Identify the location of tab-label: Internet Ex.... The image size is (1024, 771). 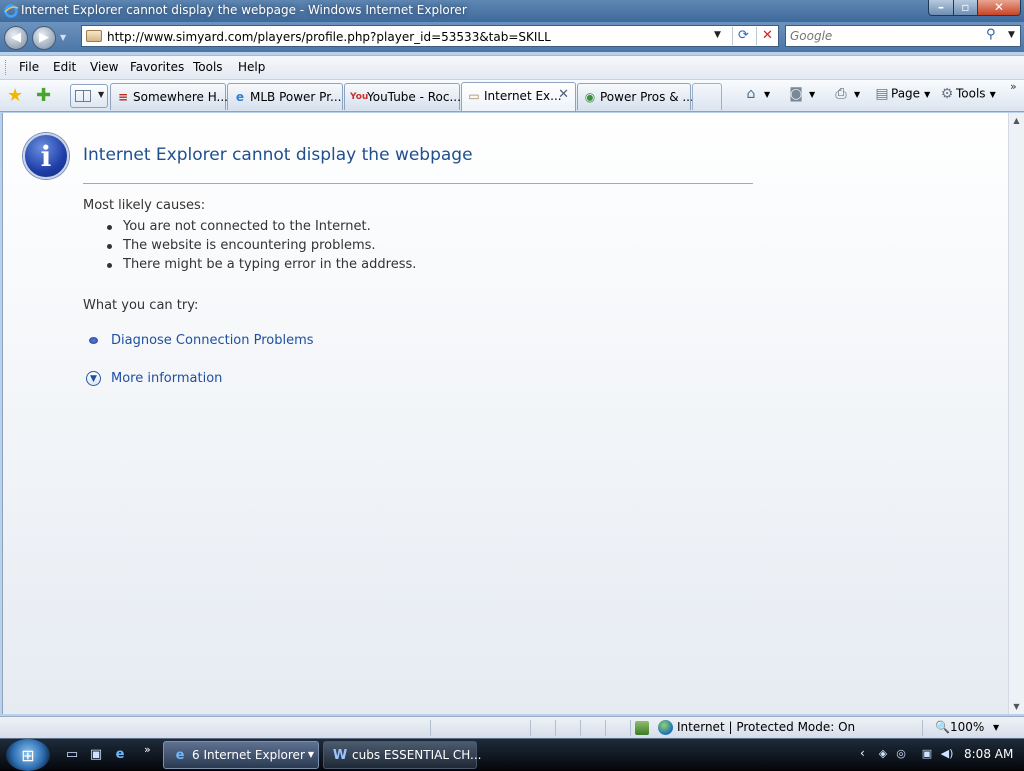
(523, 96).